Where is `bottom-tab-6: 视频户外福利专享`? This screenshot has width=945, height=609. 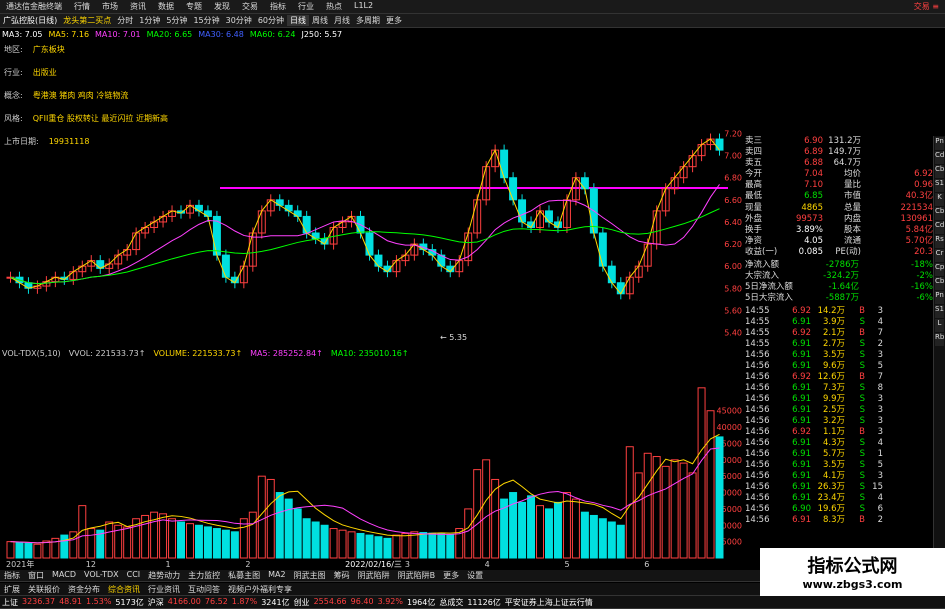 bottom-tab-6: 视频户外福利专享 is located at coordinates (260, 589).